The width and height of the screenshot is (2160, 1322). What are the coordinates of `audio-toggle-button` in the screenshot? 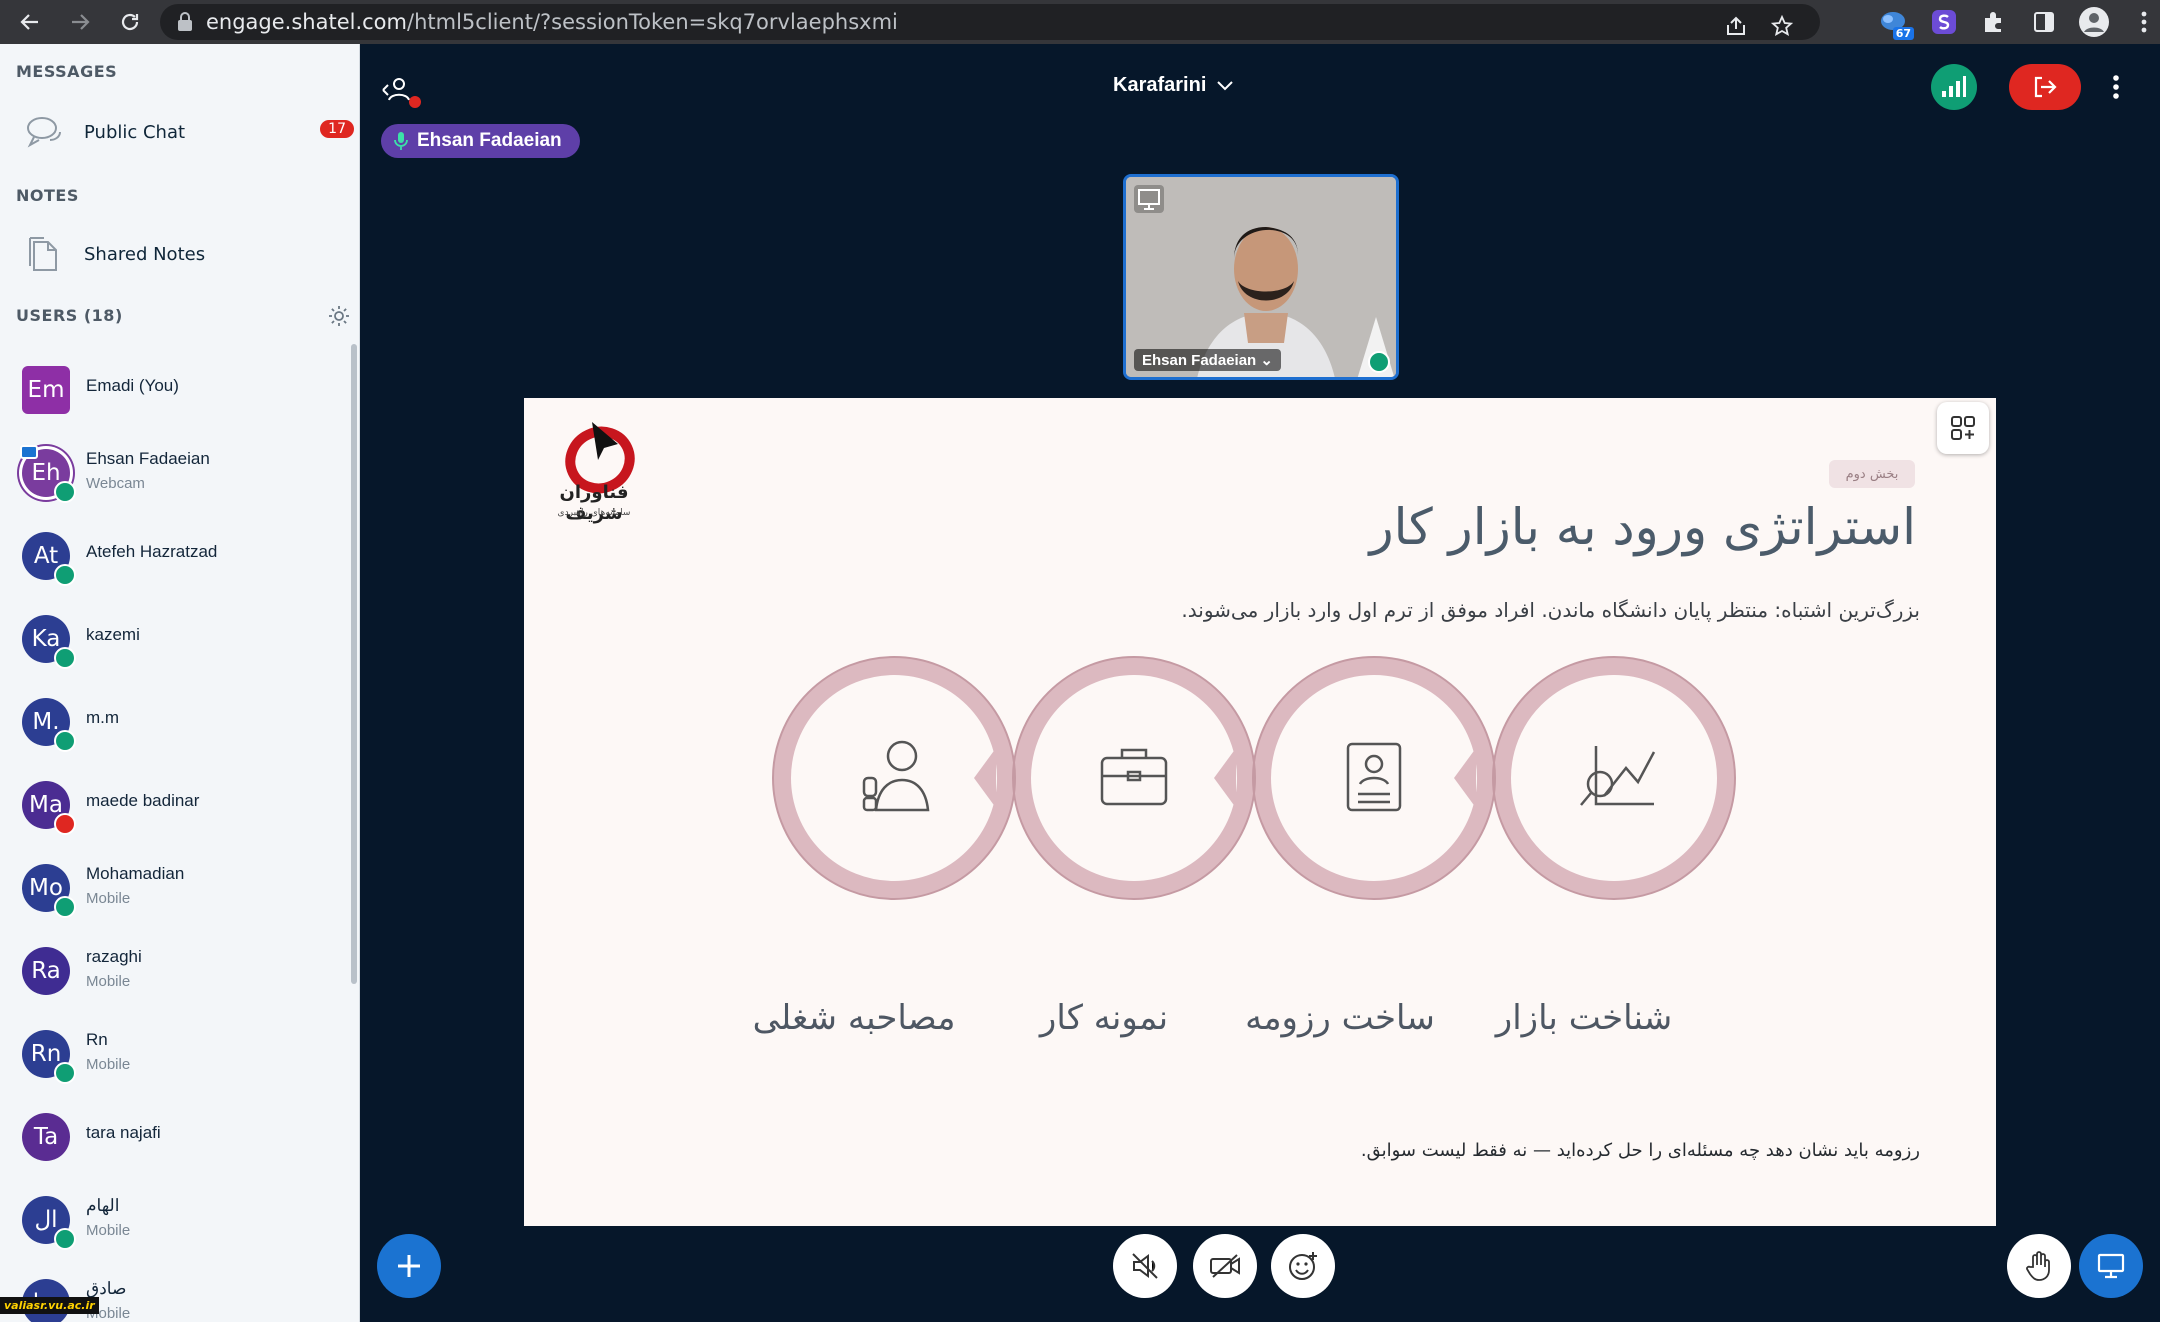 It's located at (1145, 1266).